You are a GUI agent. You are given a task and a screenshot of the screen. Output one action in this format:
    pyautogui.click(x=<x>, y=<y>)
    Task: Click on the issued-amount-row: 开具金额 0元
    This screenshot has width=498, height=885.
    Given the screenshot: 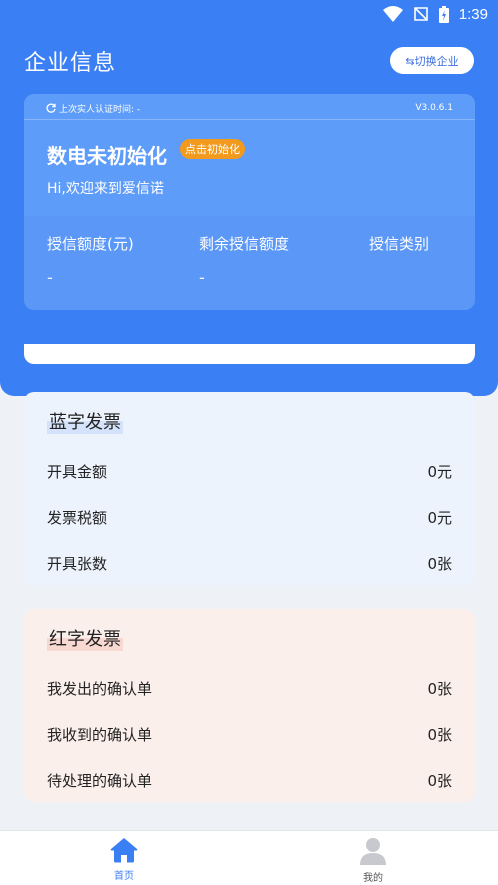 What is the action you would take?
    pyautogui.click(x=249, y=471)
    